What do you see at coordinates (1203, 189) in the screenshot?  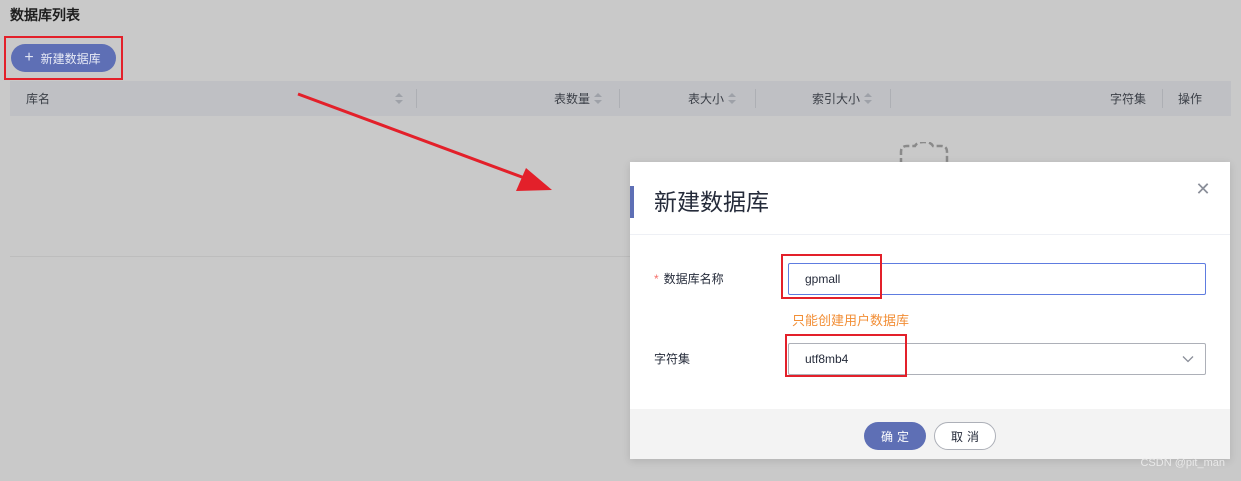 I see `close-icon: ✕` at bounding box center [1203, 189].